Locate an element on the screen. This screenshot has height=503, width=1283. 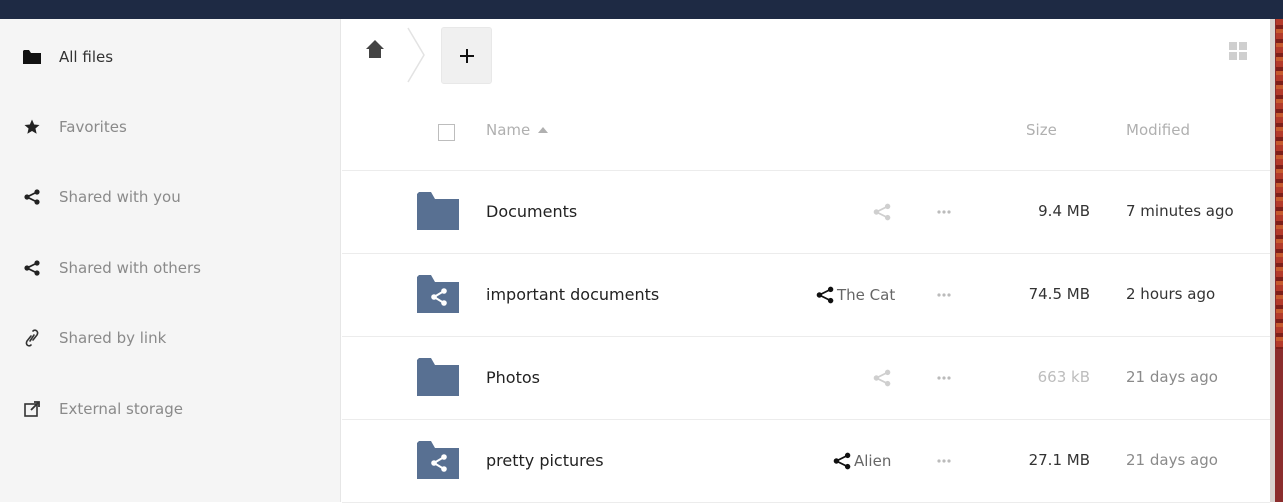
star-icon is located at coordinates (32, 127).